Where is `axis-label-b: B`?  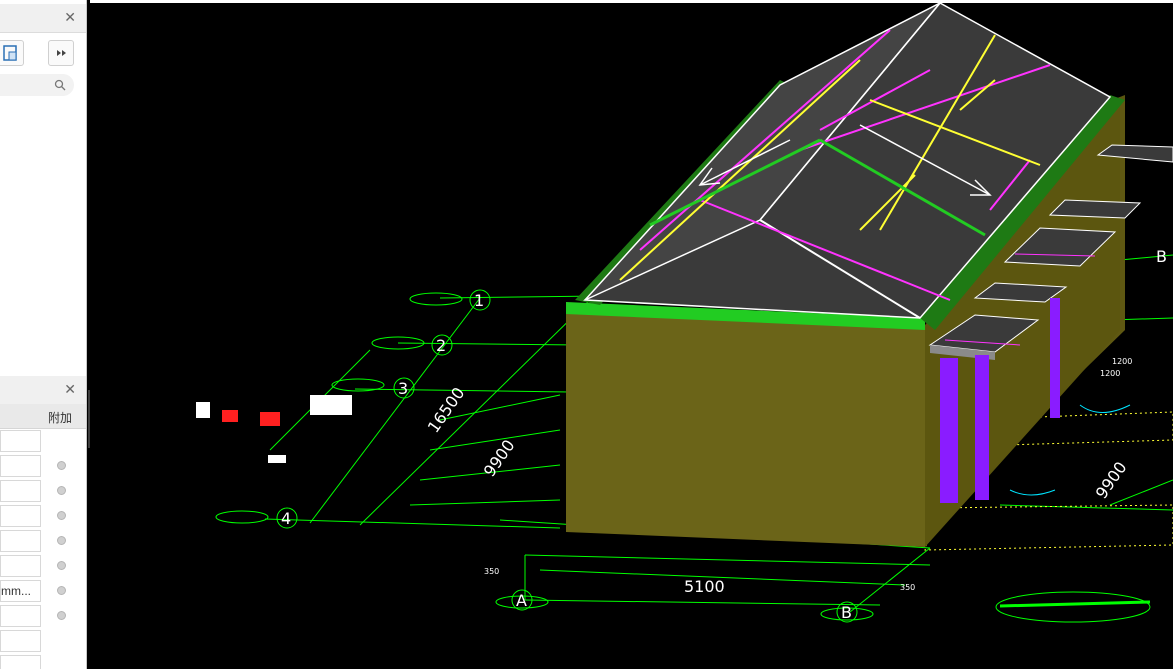 axis-label-b: B is located at coordinates (846, 612).